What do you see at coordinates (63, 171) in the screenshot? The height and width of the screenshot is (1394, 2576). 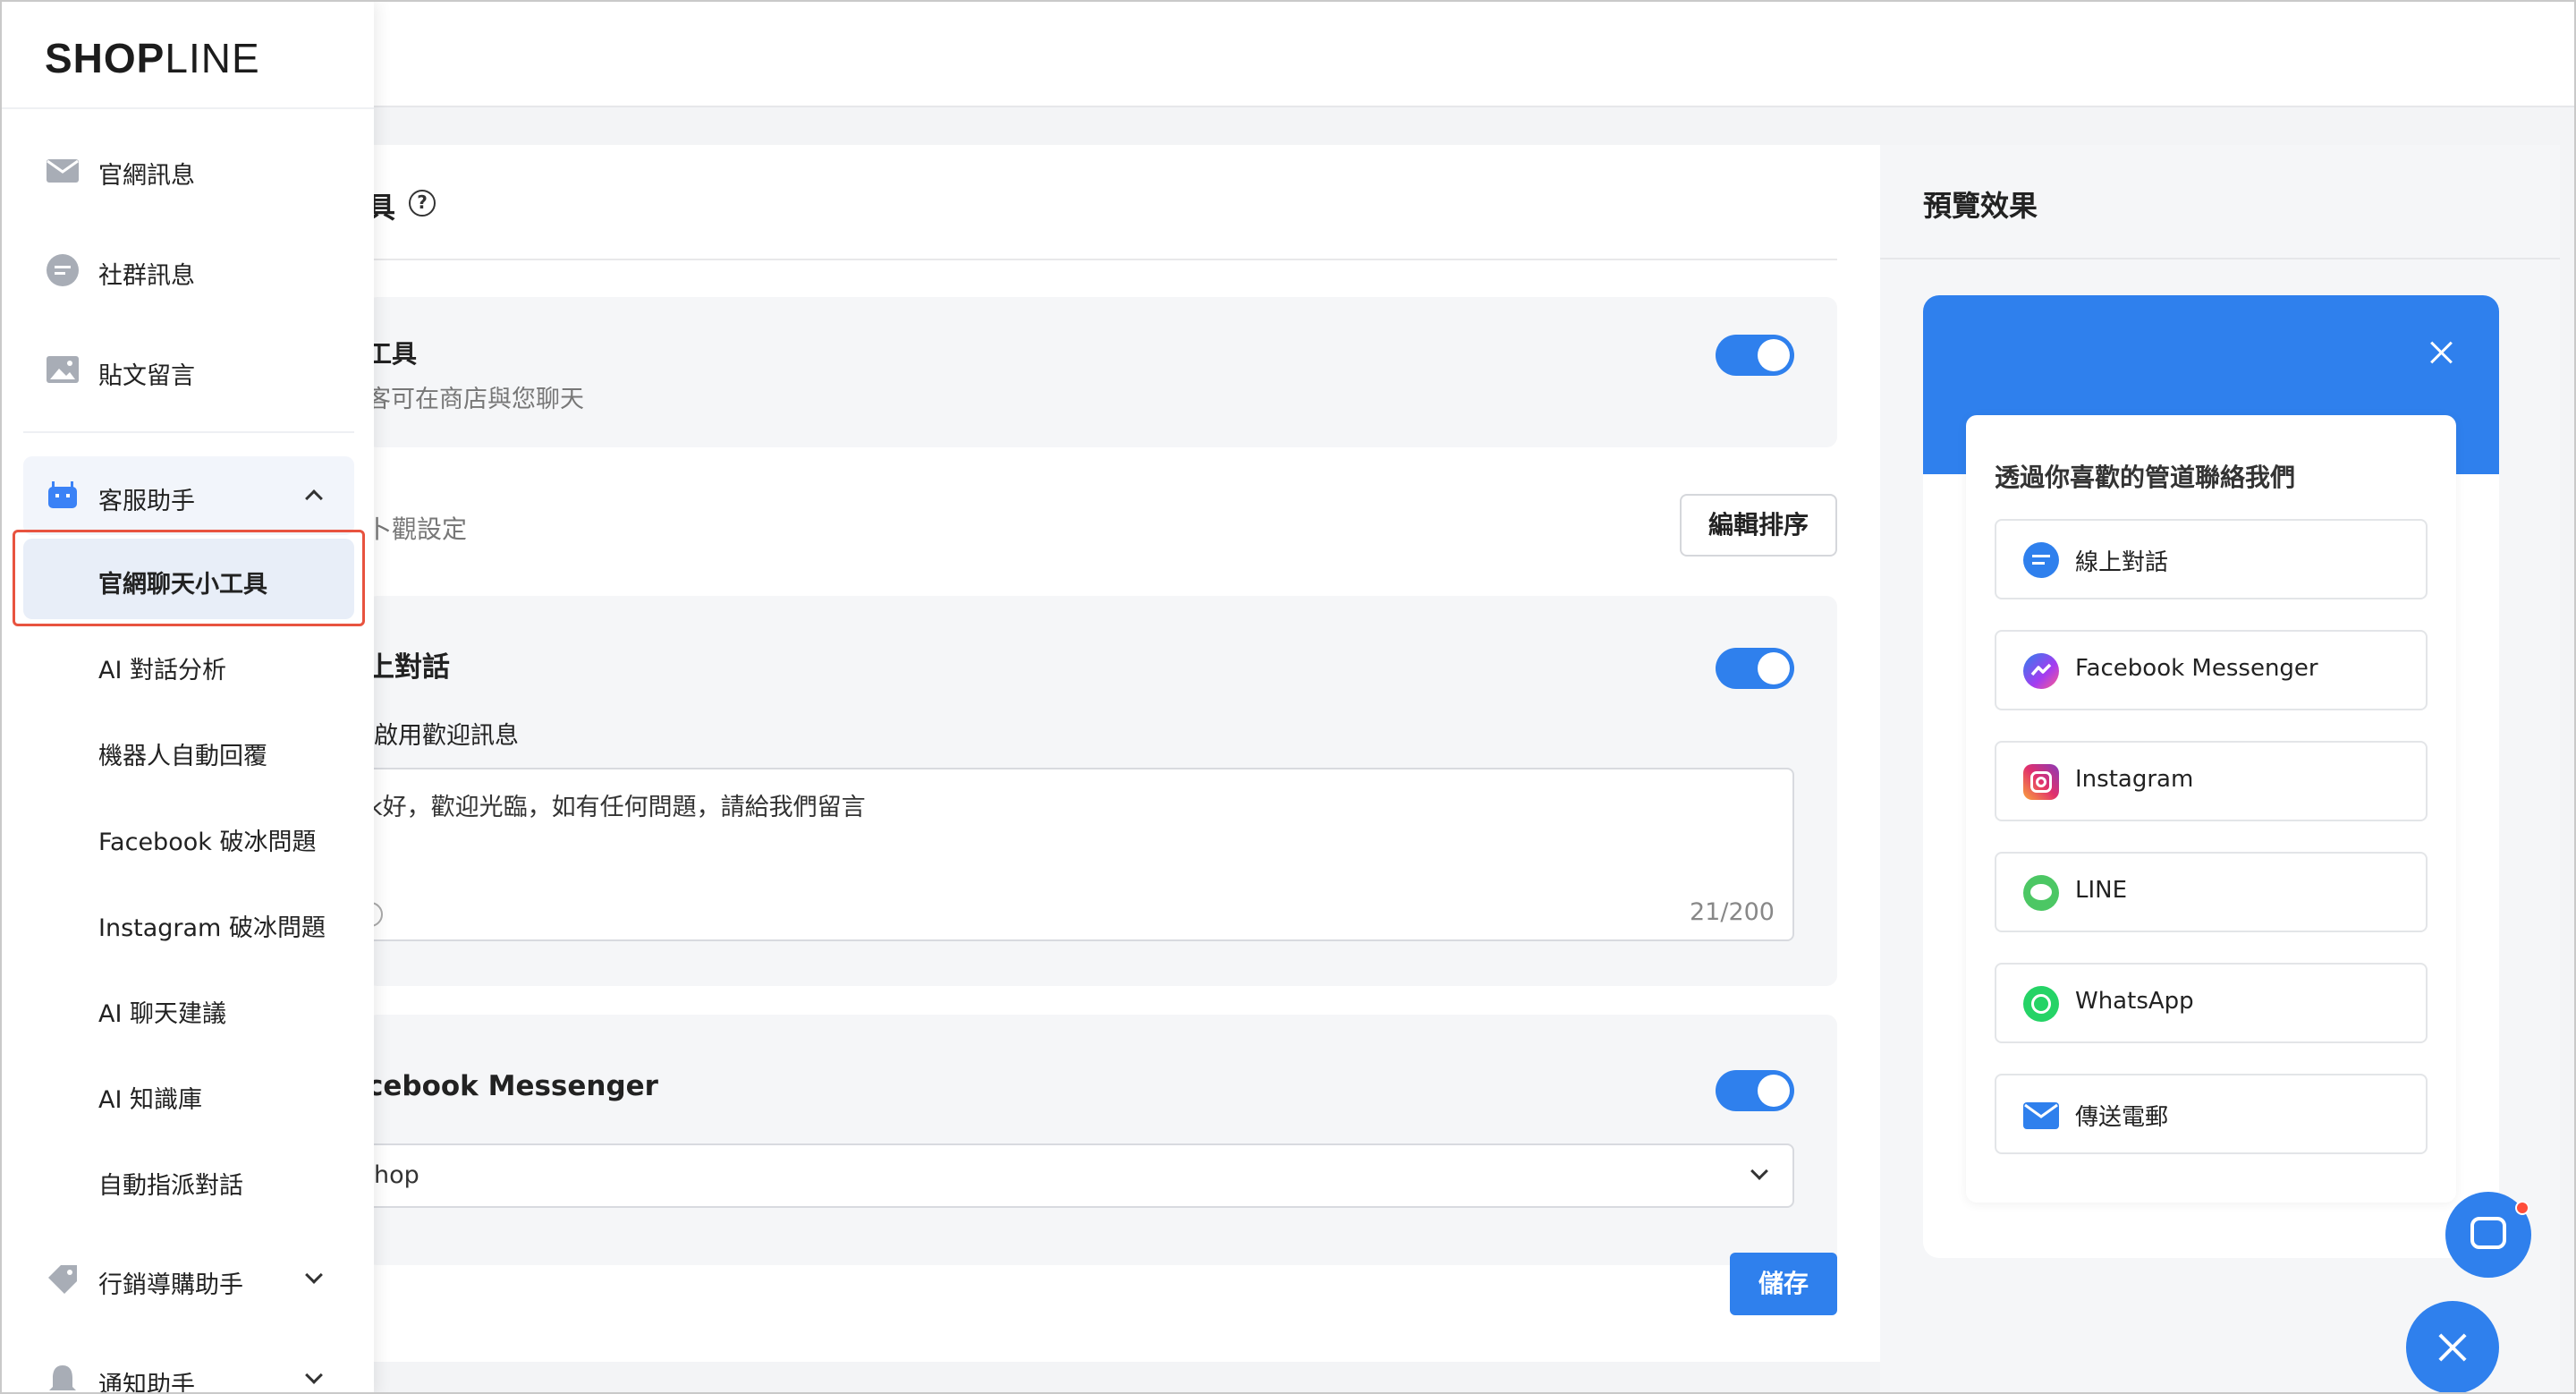 I see `mail-icon` at bounding box center [63, 171].